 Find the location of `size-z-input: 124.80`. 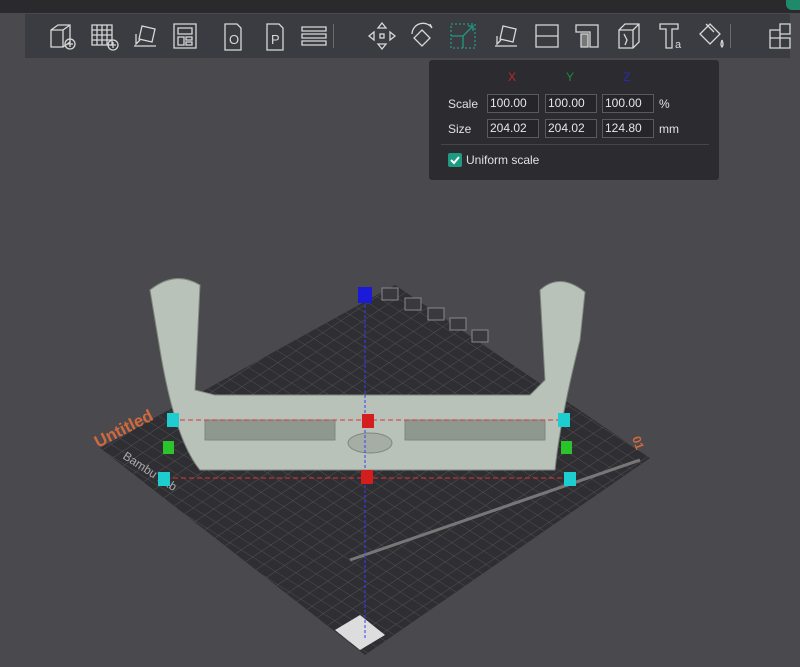

size-z-input: 124.80 is located at coordinates (628, 128).